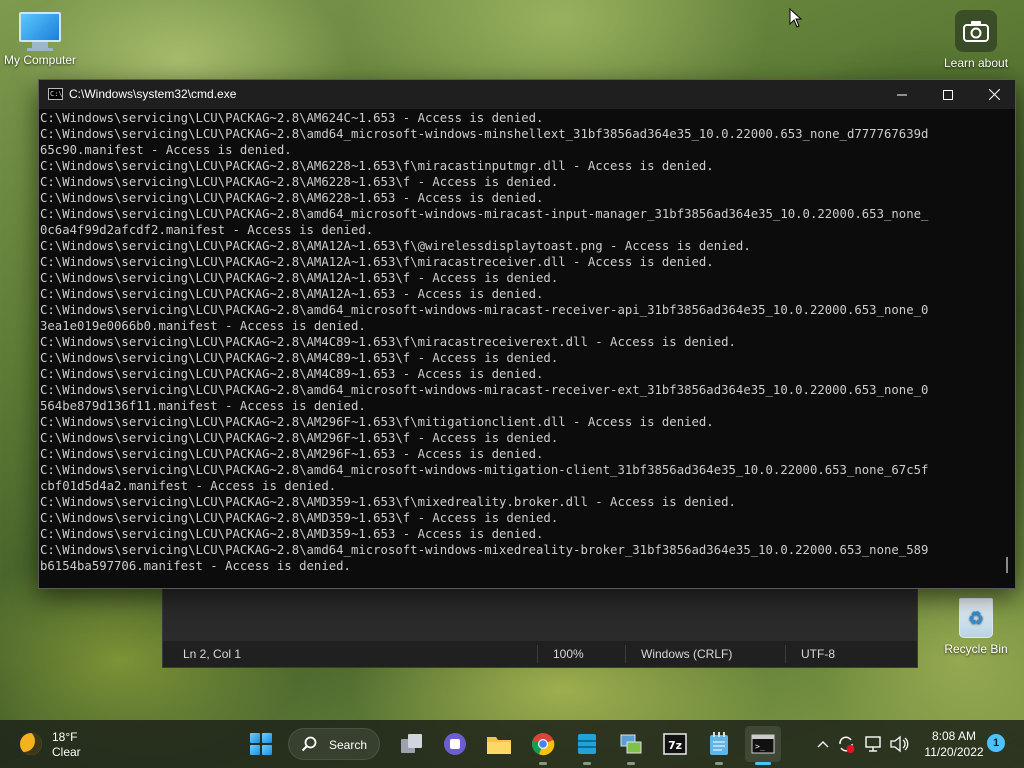  I want to click on weather-widget: 18°F Clear, so click(63, 744).